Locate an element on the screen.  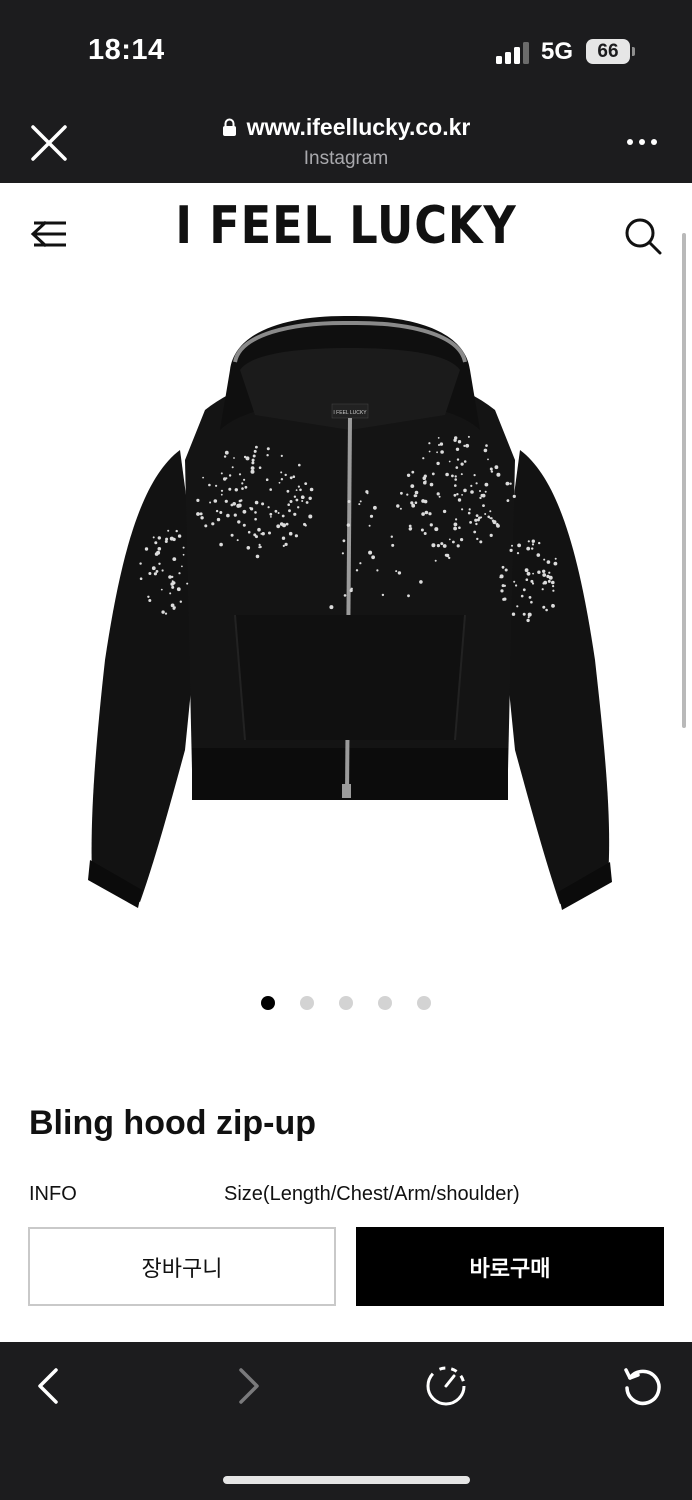
product-title: Bling hood zip-up is located at coordinates (173, 1123).